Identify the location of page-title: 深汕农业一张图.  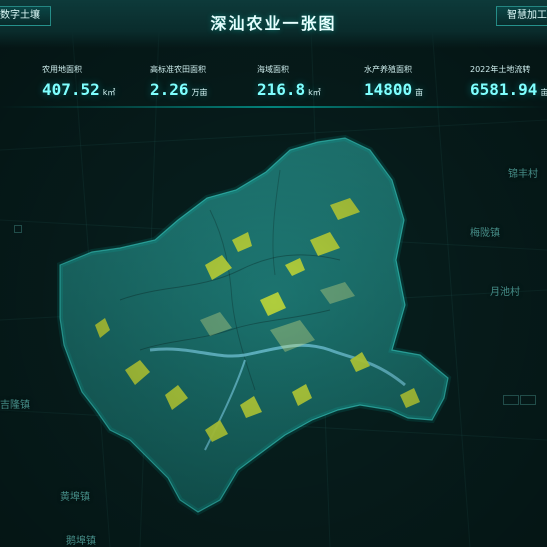
(273, 23).